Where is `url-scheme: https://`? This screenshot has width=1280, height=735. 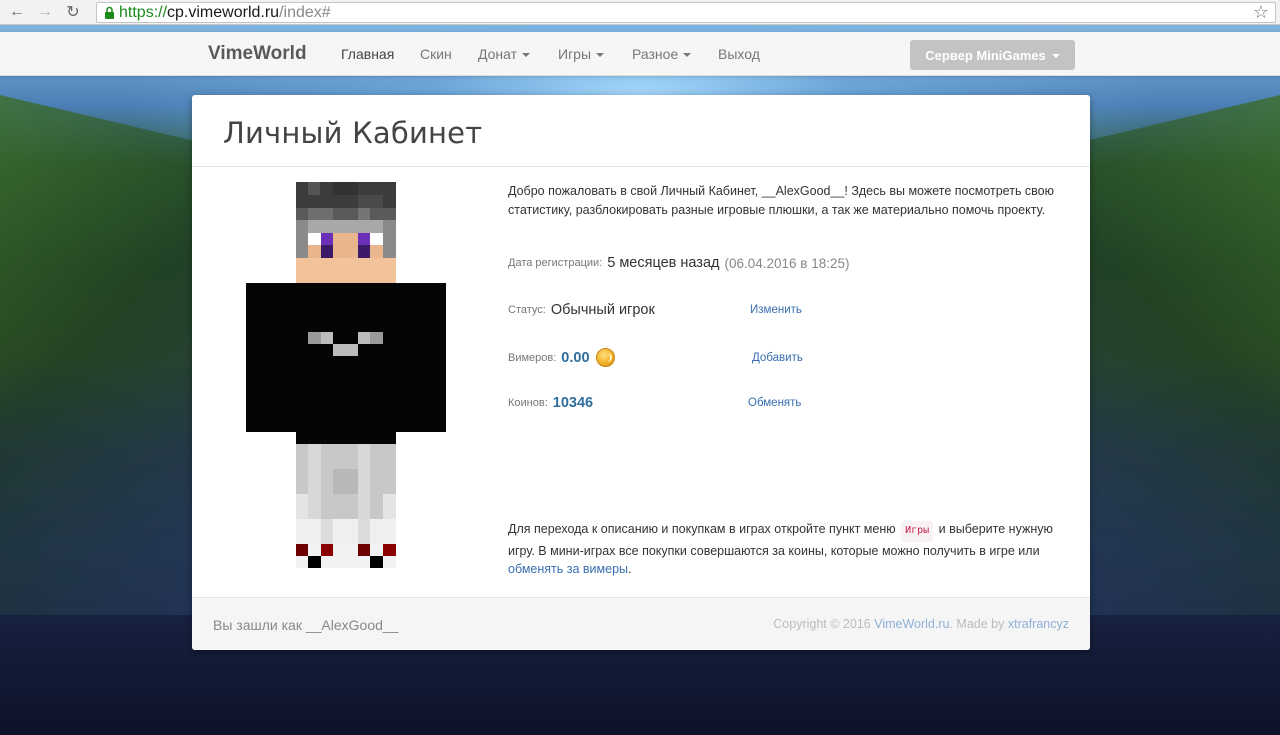 url-scheme: https:// is located at coordinates (143, 12).